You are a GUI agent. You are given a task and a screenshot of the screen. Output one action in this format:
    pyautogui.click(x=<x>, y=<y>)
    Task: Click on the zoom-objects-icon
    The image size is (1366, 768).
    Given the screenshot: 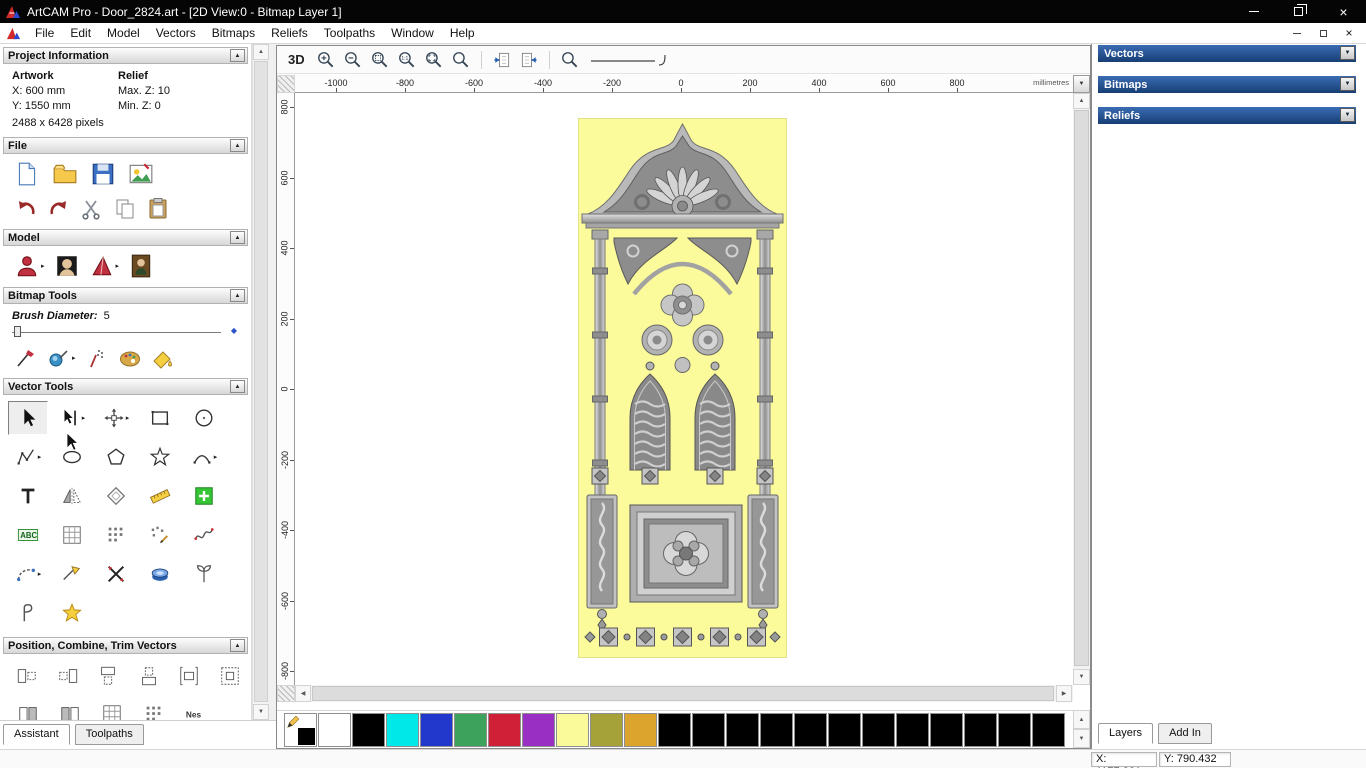 What is the action you would take?
    pyautogui.click(x=461, y=60)
    